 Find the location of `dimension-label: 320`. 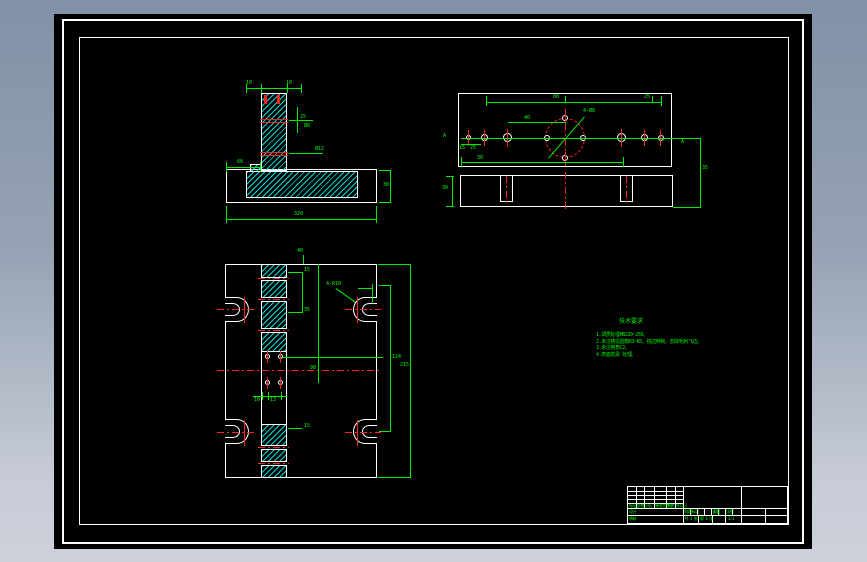

dimension-label: 320 is located at coordinates (299, 214).